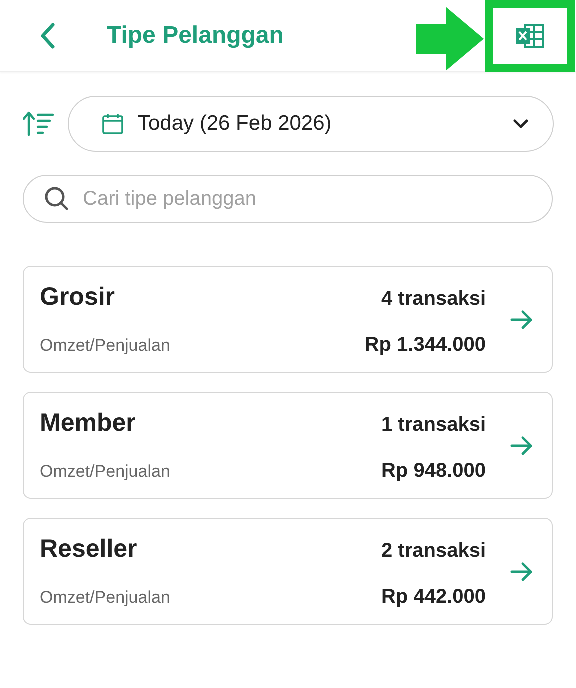 The width and height of the screenshot is (576, 688). Describe the element at coordinates (433, 299) in the screenshot. I see `transaction-count: 4 transaksi` at that location.